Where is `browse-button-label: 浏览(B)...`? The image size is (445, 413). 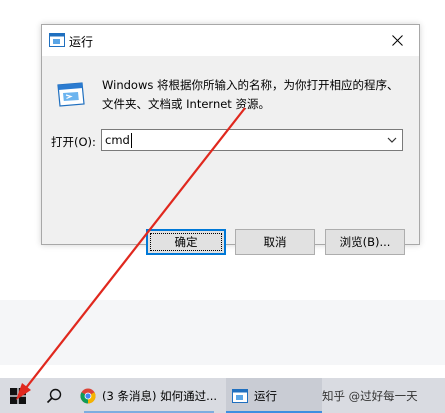 browse-button-label: 浏览(B)... is located at coordinates (365, 242).